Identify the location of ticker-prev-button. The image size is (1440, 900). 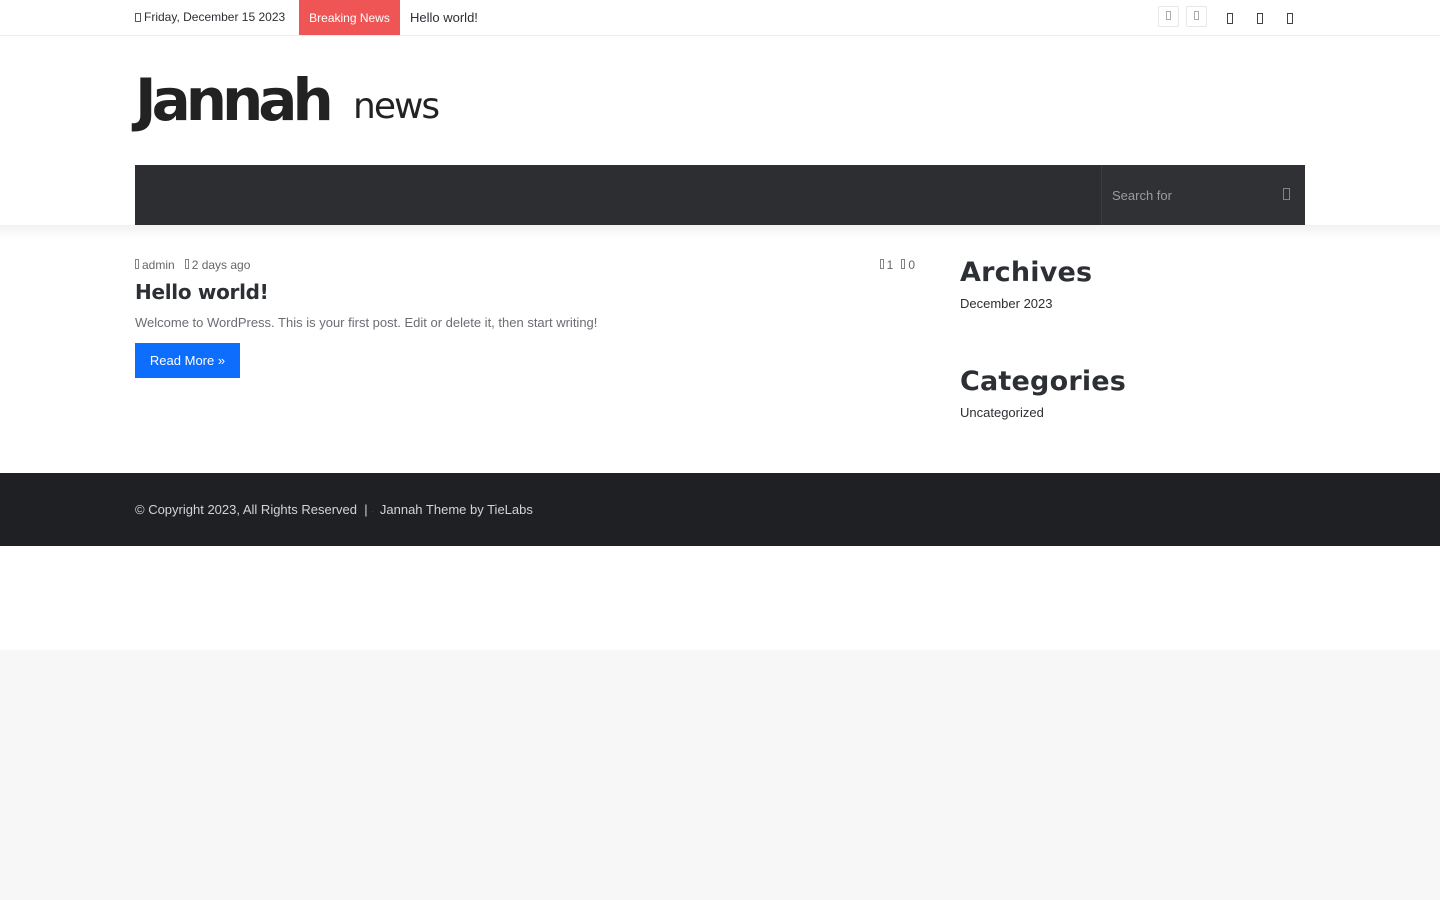
(1168, 16).